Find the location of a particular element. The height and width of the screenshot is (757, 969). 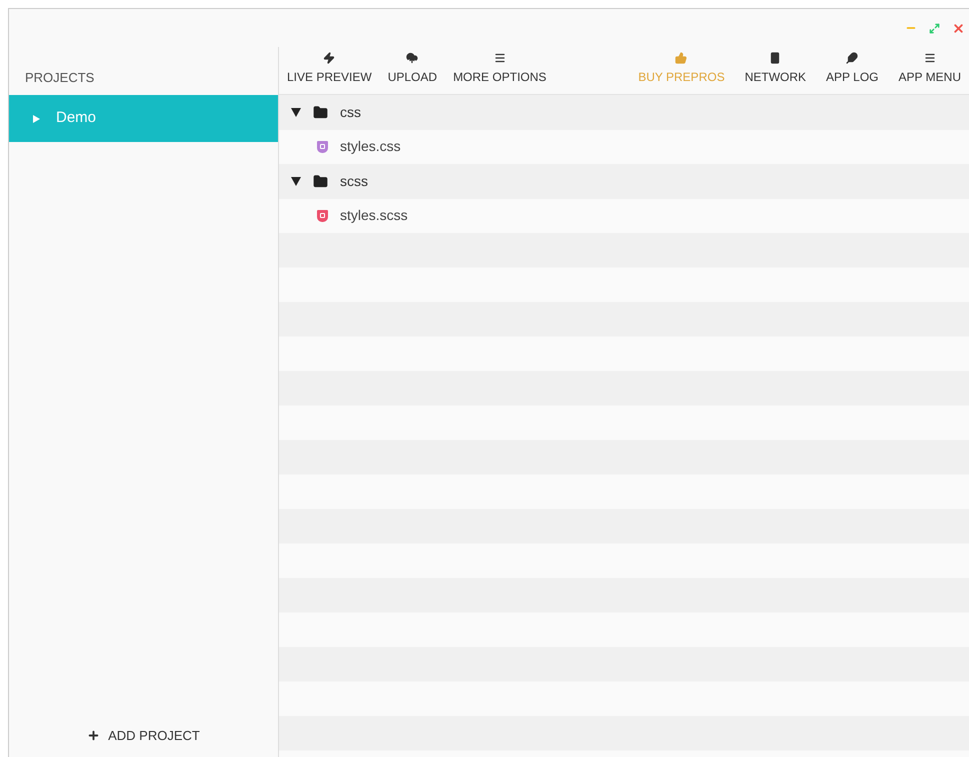

toolbar-button: LIVE PREVIEW is located at coordinates (329, 69).